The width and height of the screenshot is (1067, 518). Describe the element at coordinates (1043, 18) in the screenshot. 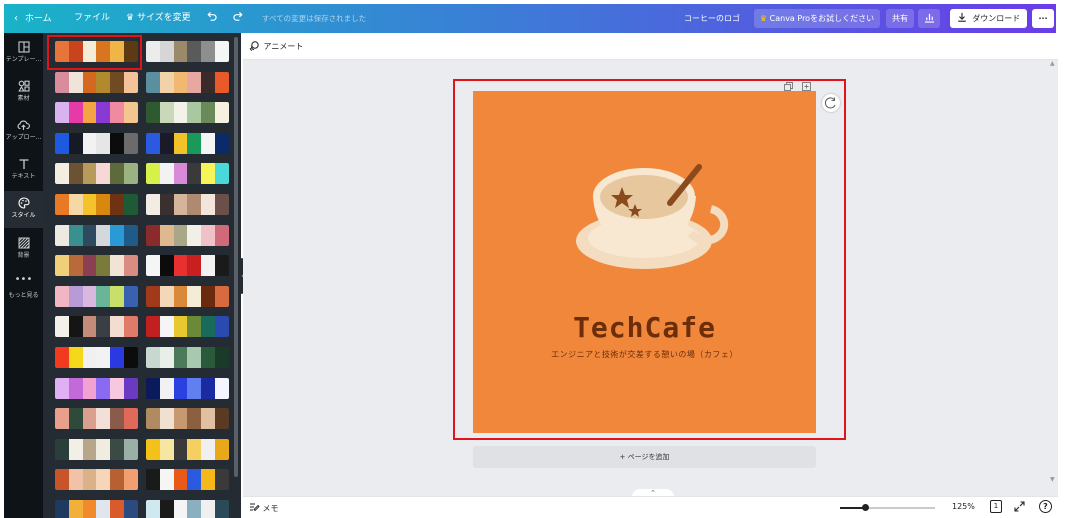

I see `more-options-button: ···` at that location.